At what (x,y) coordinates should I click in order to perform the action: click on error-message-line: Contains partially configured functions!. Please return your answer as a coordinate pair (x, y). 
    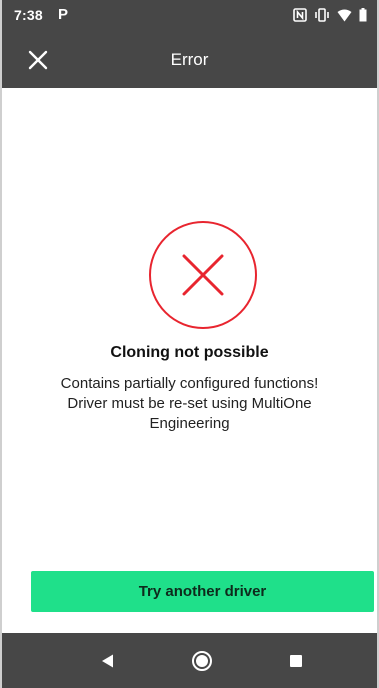
    Looking at the image, I should click on (189, 383).